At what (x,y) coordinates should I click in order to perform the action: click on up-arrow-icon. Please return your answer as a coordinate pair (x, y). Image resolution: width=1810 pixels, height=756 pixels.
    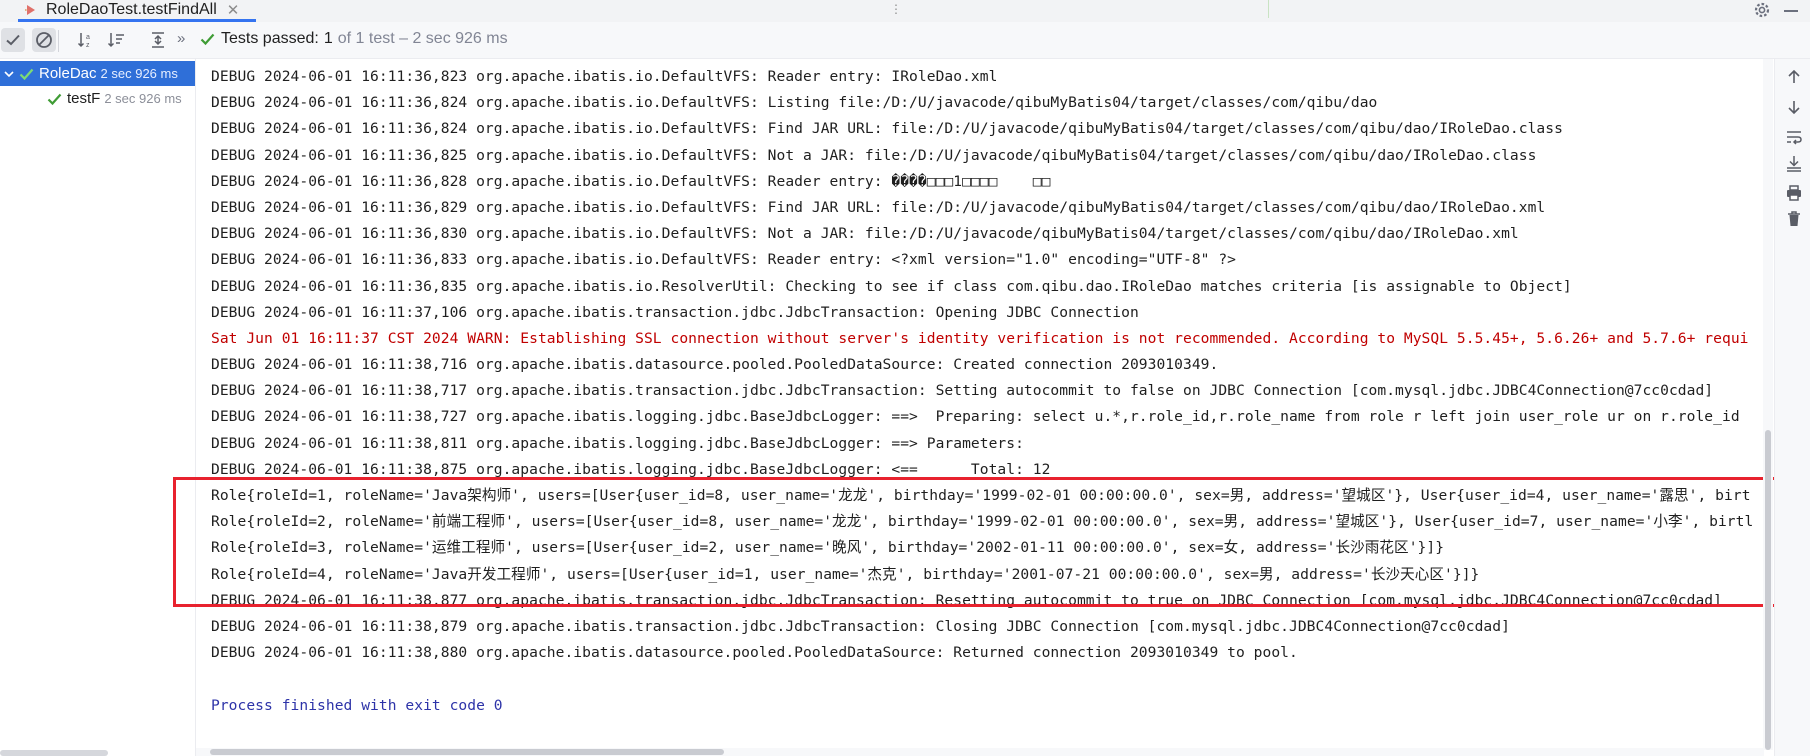
    Looking at the image, I should click on (1794, 76).